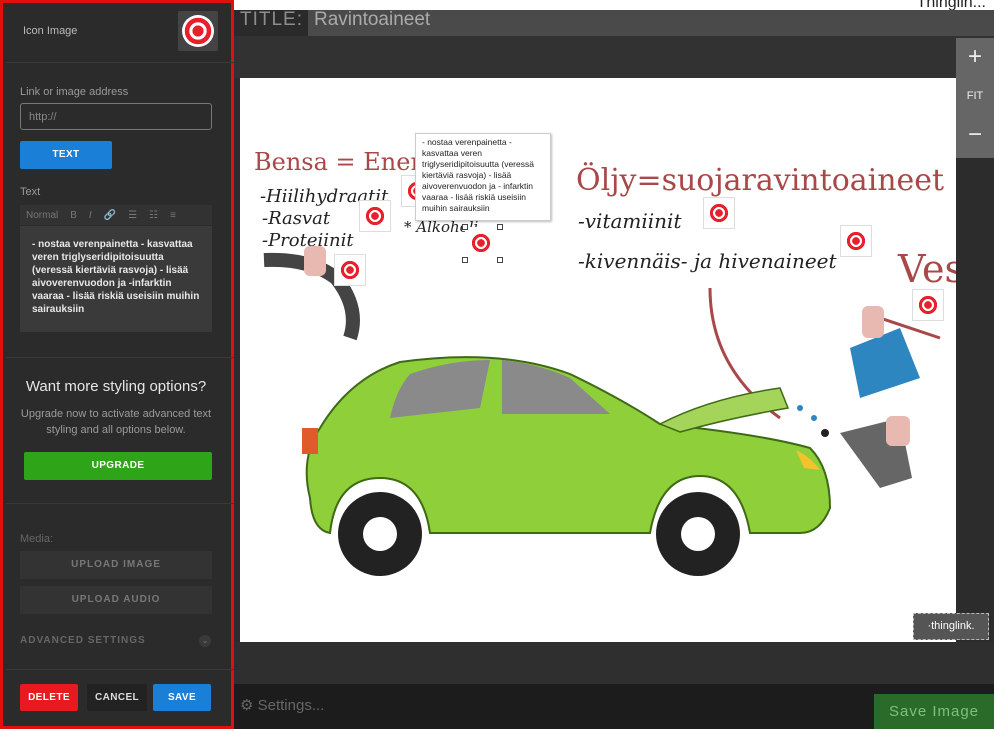  Describe the element at coordinates (173, 215) in the screenshot. I see `align-icon: ≡` at that location.